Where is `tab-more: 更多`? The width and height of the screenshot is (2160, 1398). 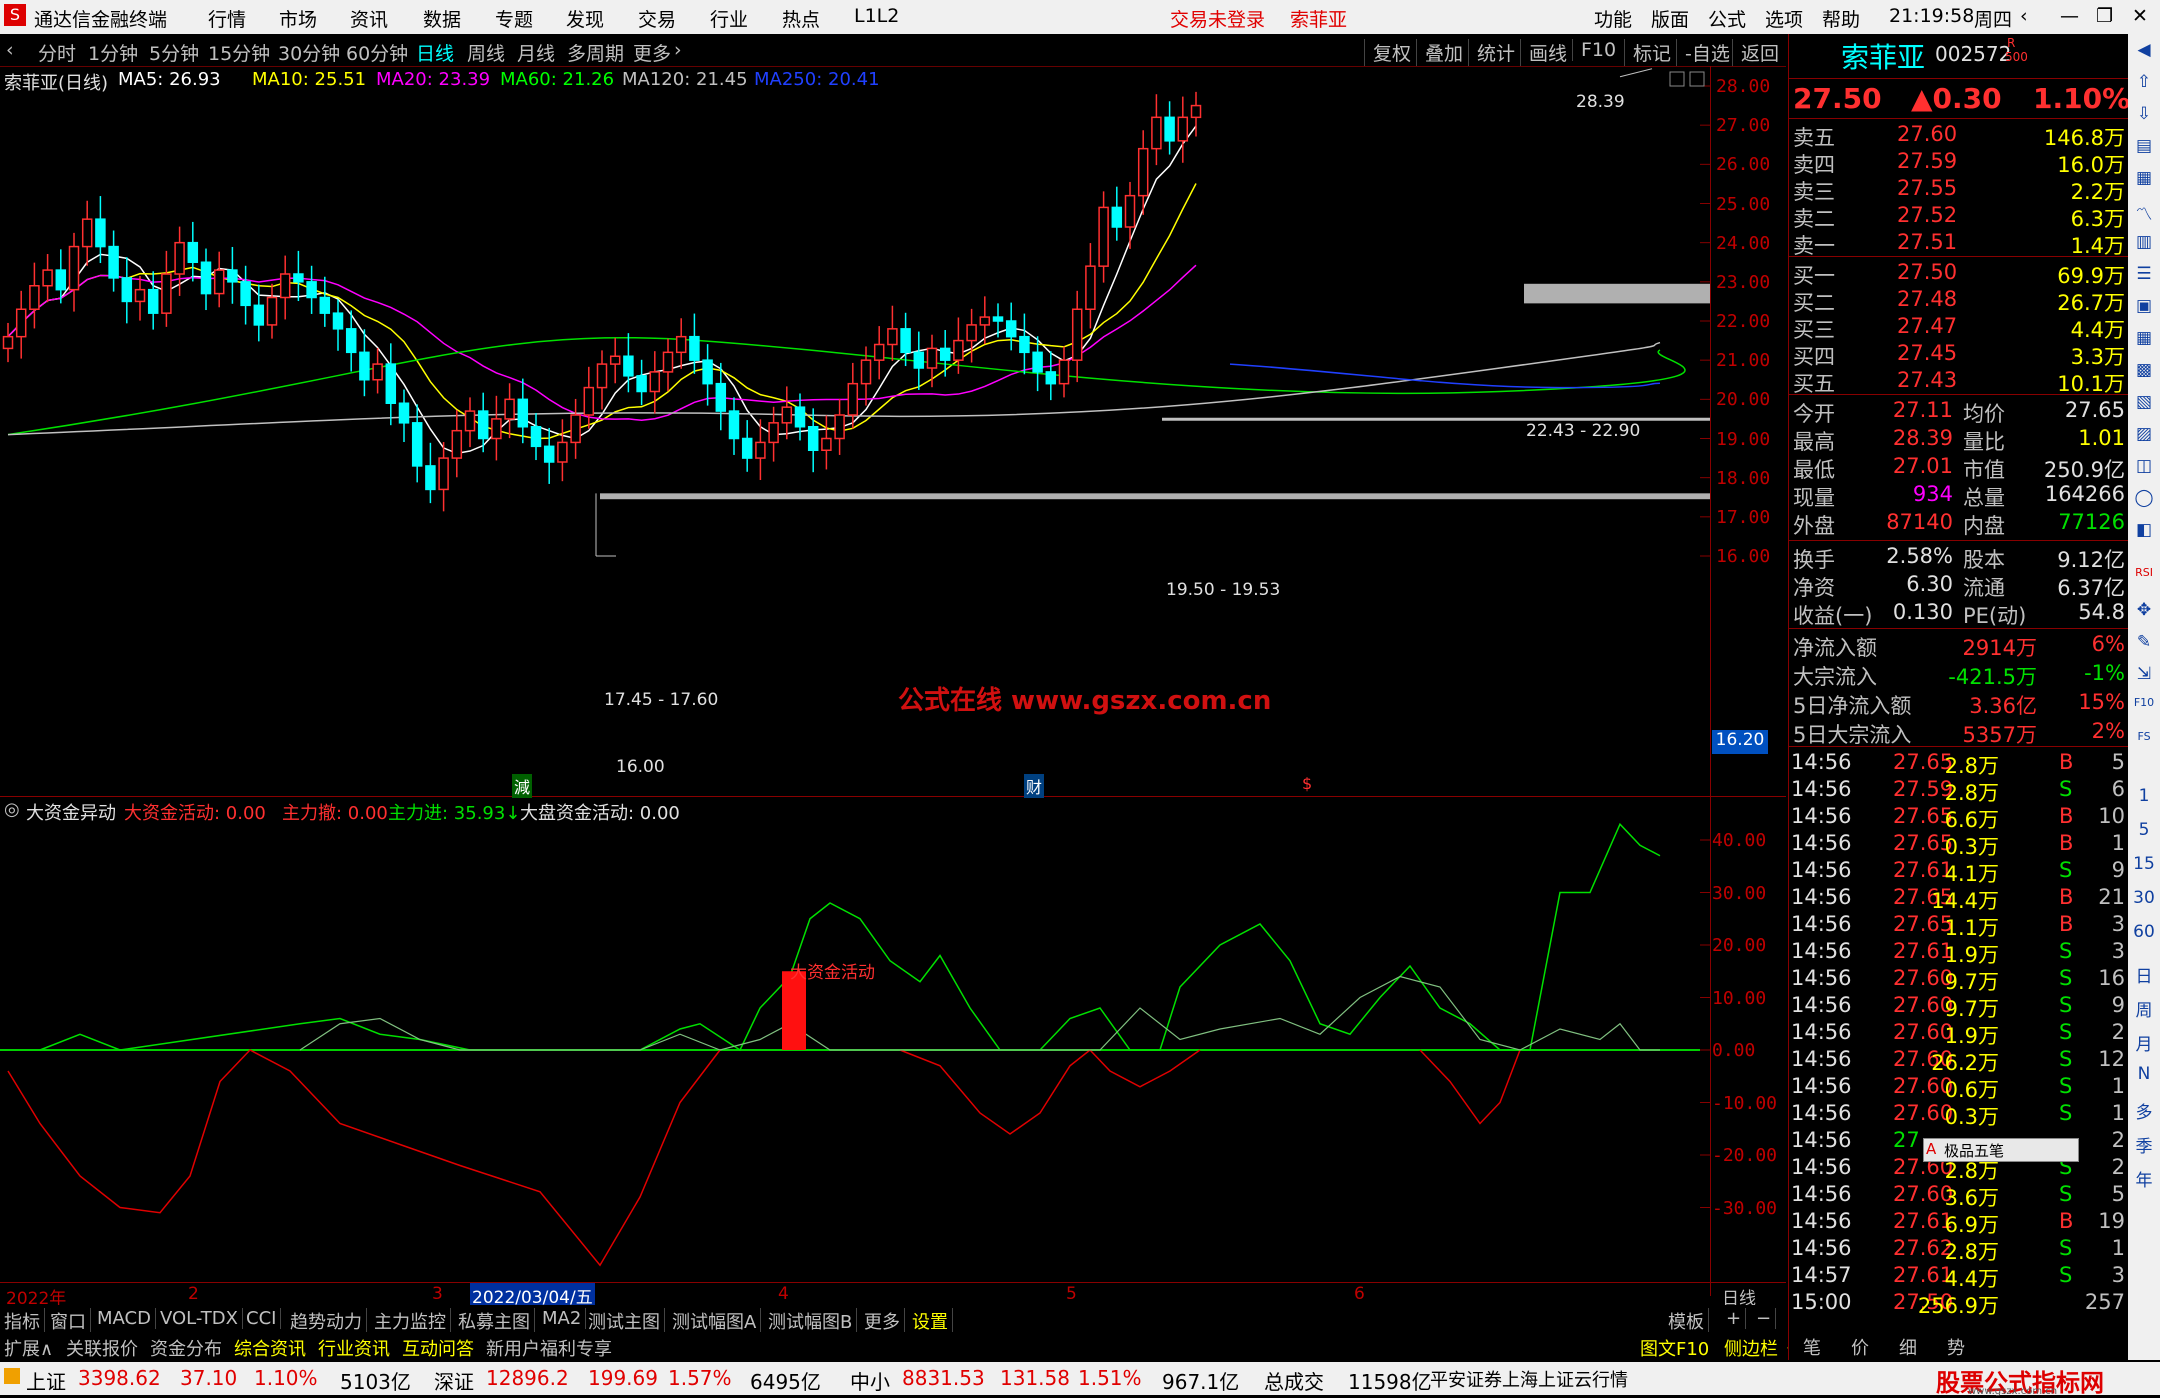
tab-more: 更多 is located at coordinates (882, 1321).